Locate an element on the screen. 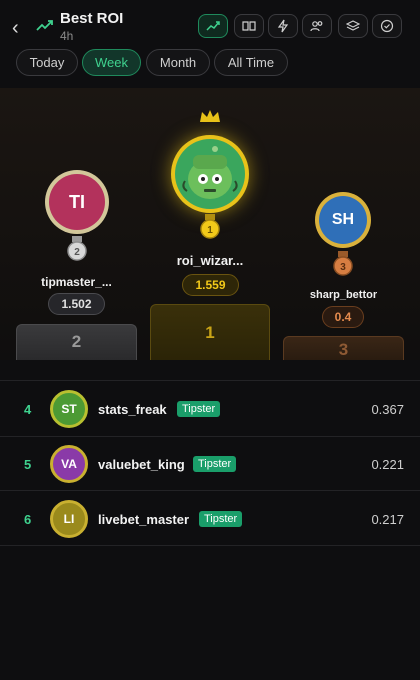 The width and height of the screenshot is (420, 680). lightning-button is located at coordinates (283, 26).